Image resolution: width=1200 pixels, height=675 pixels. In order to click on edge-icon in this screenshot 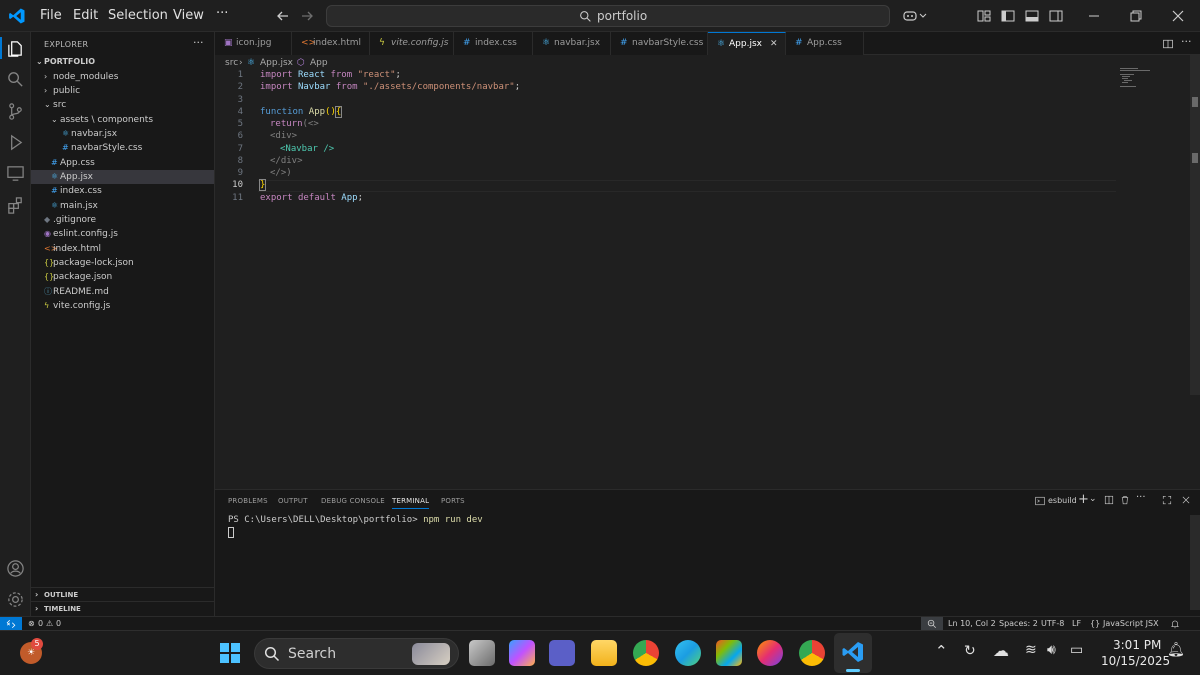, I will do `click(688, 653)`.